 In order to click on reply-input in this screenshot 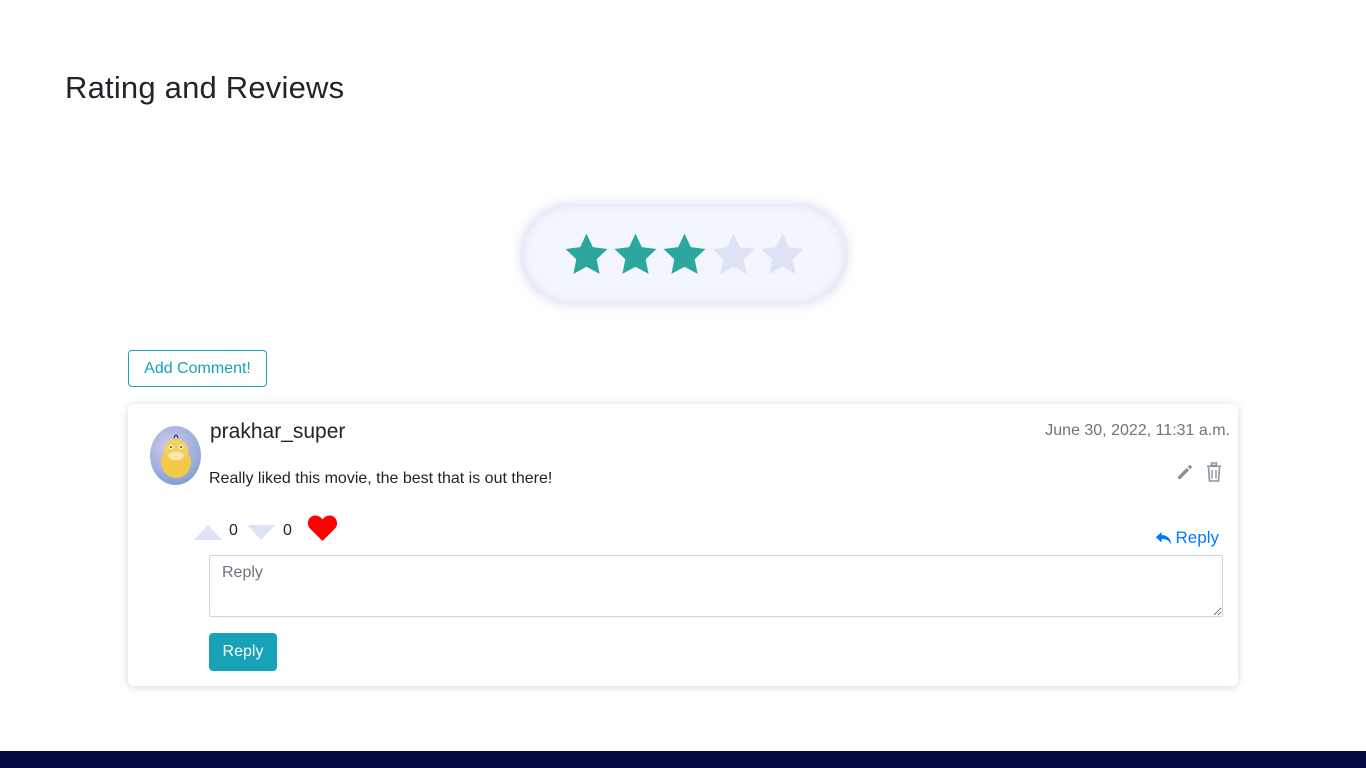, I will do `click(716, 586)`.